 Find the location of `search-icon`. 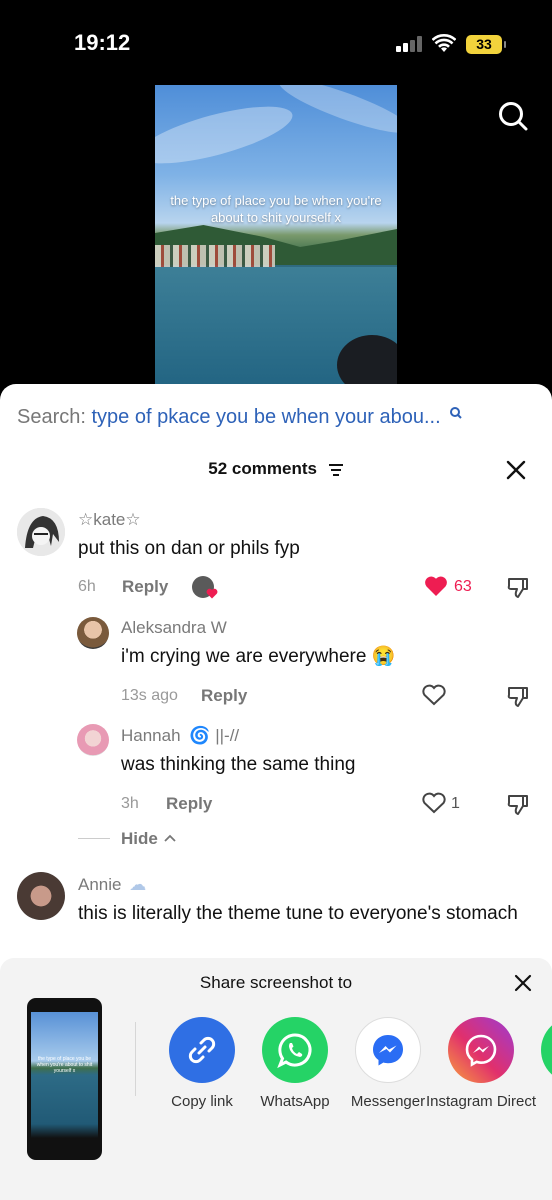

search-icon is located at coordinates (513, 116).